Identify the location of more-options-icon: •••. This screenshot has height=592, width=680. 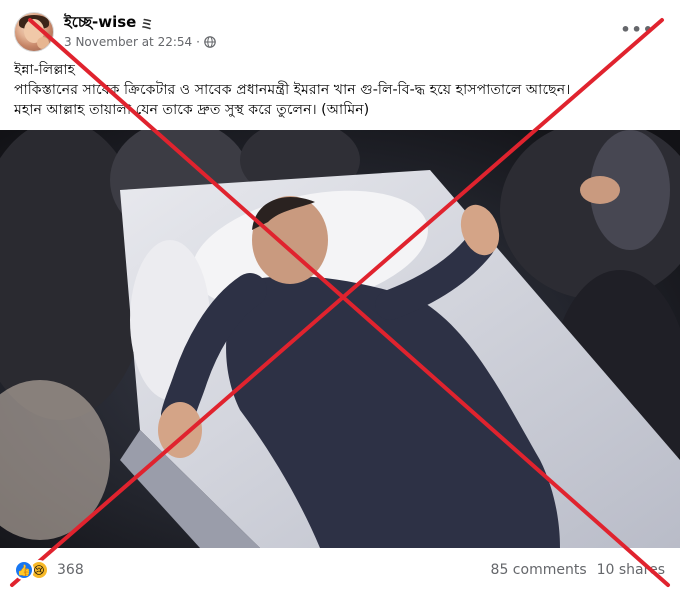
(637, 29).